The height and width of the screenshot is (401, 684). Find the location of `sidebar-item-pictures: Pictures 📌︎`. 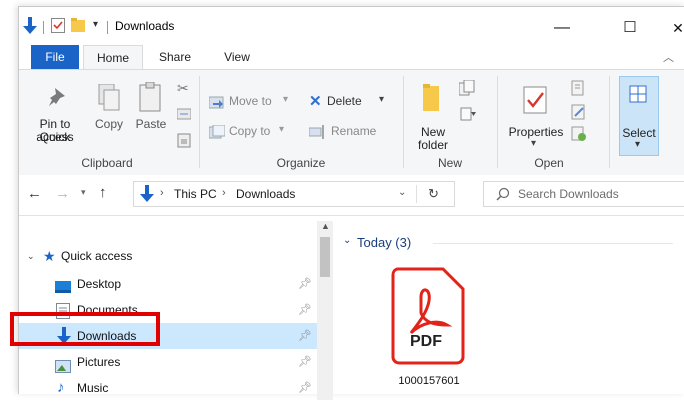

sidebar-item-pictures: Pictures 📌︎ is located at coordinates (169, 362).